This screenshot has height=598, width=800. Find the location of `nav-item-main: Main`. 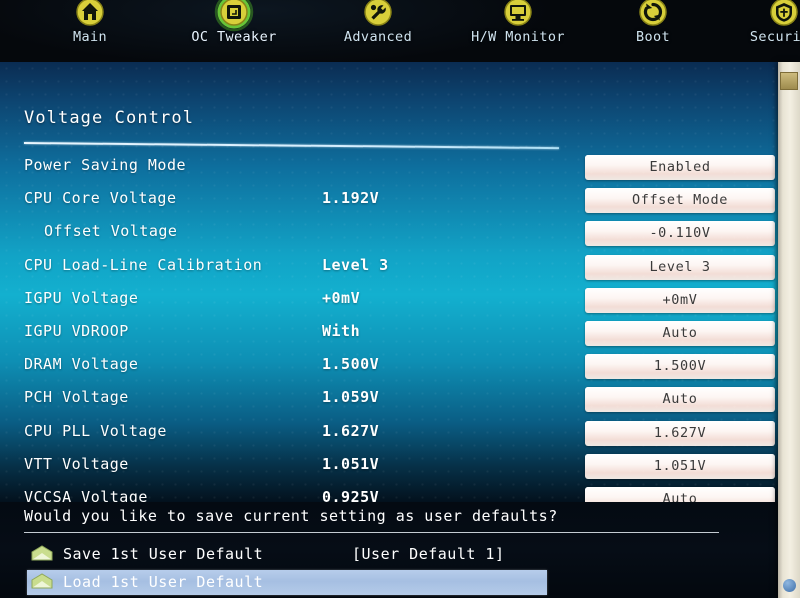

nav-item-main: Main is located at coordinates (90, 22).